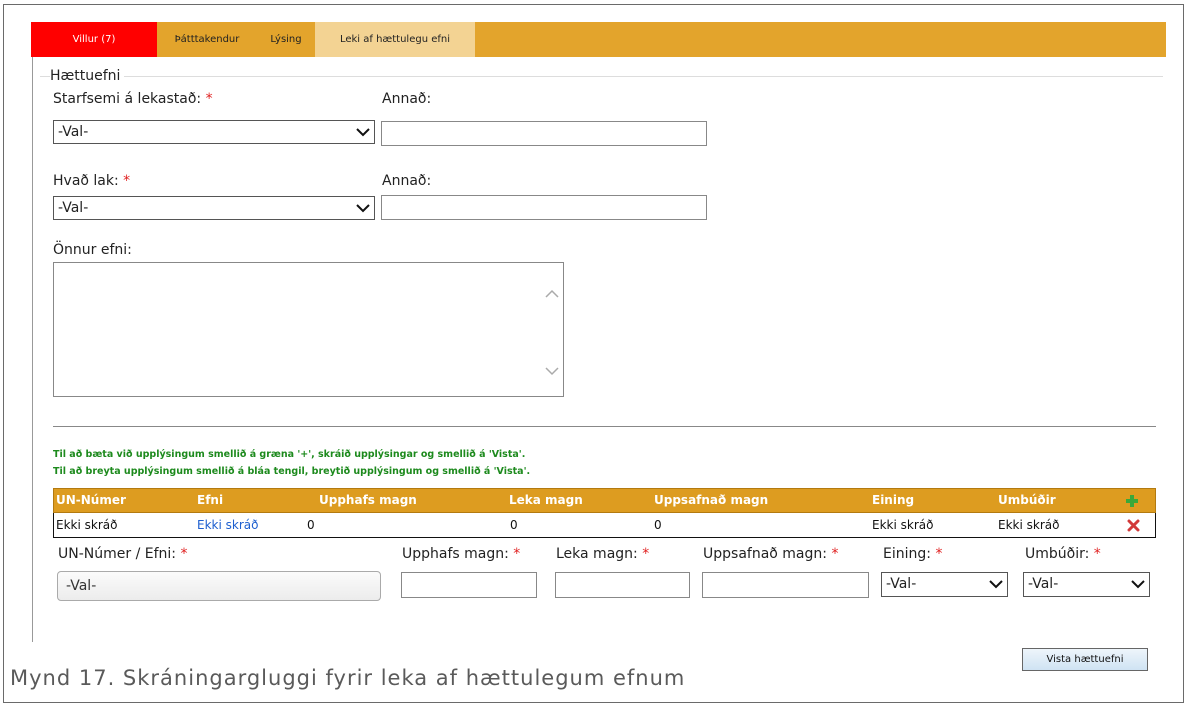  What do you see at coordinates (1085, 659) in the screenshot?
I see `vista-haettuefni-button: Vista hættuefni` at bounding box center [1085, 659].